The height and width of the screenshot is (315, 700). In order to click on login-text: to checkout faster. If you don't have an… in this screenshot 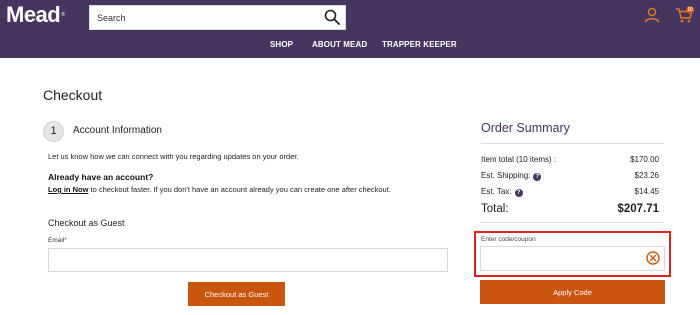, I will do `click(239, 189)`.